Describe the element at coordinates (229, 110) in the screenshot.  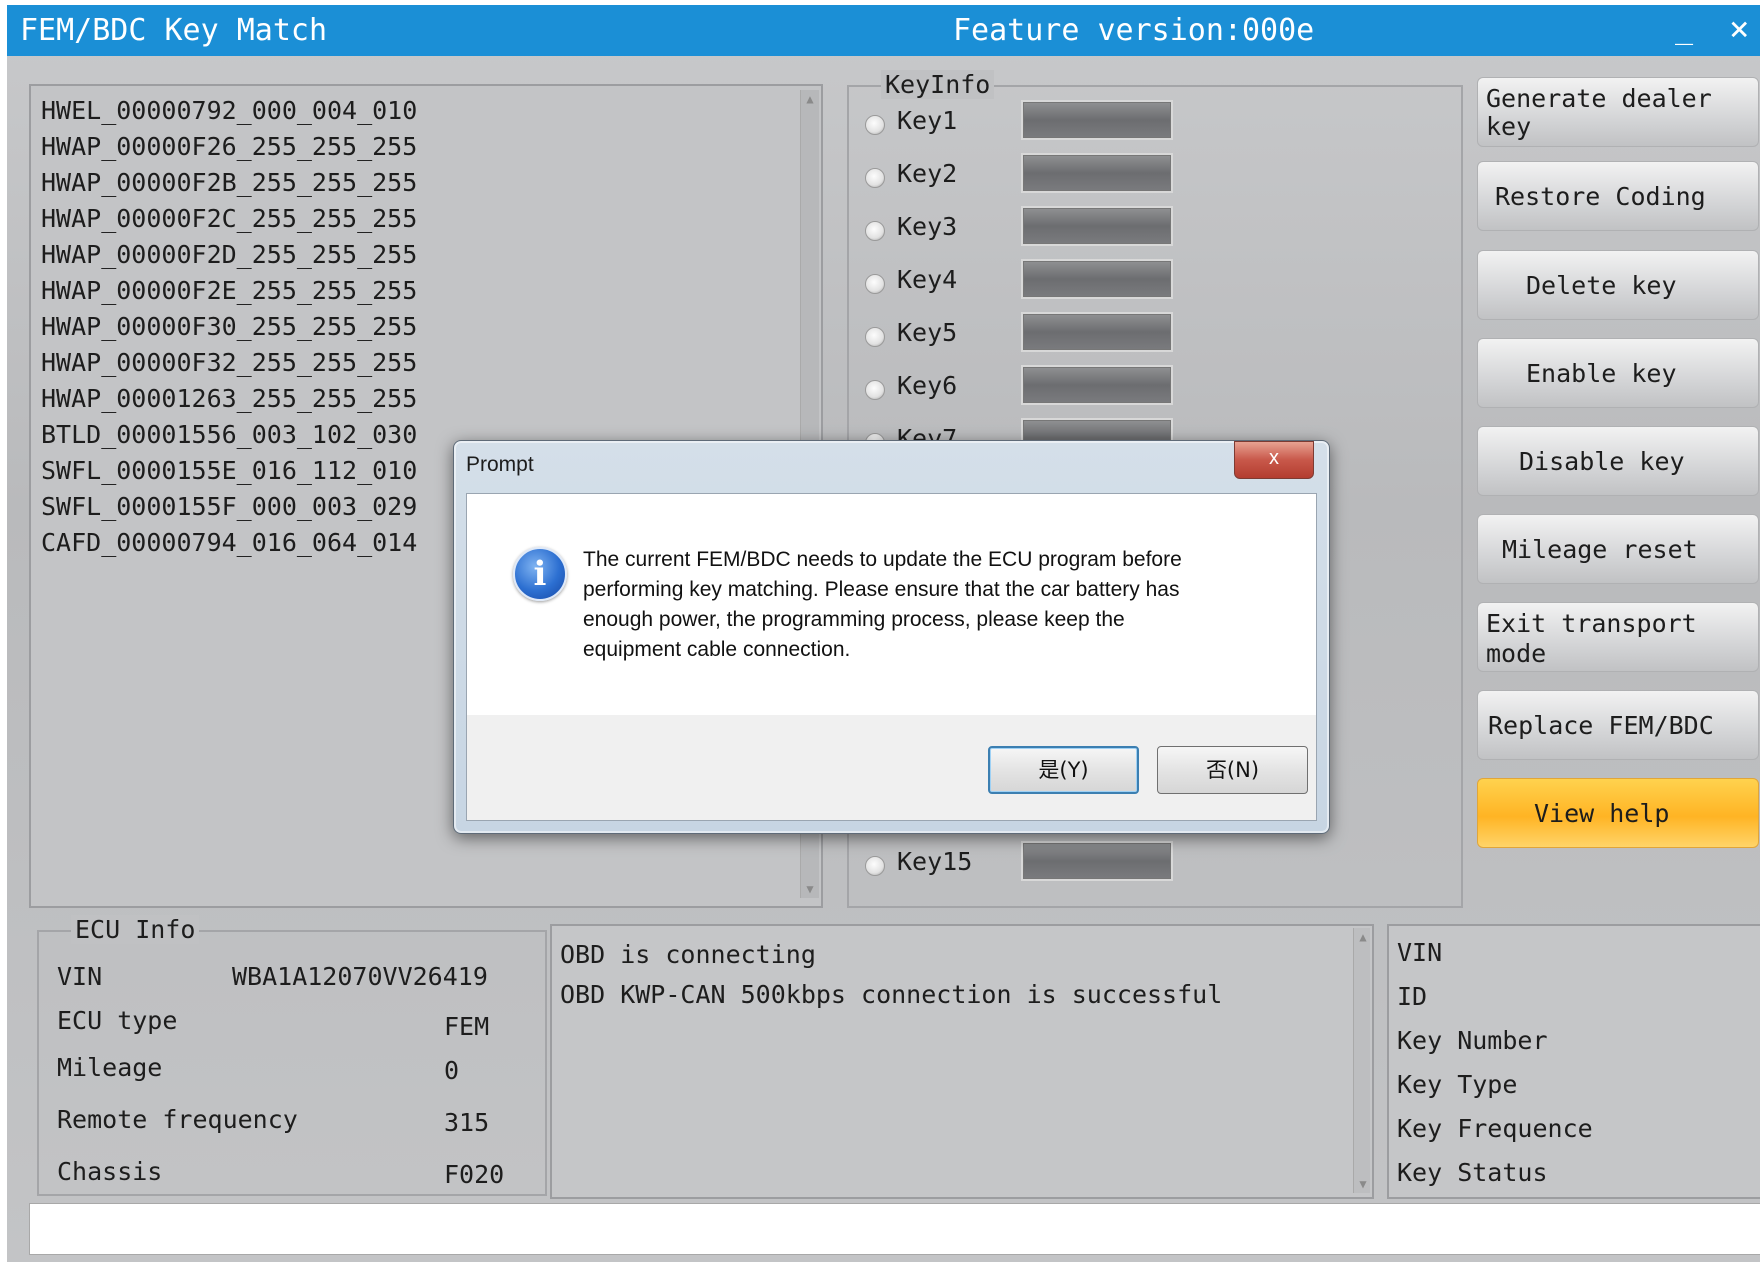
I see `list-item: HWEL_00000792_000_004_010` at that location.